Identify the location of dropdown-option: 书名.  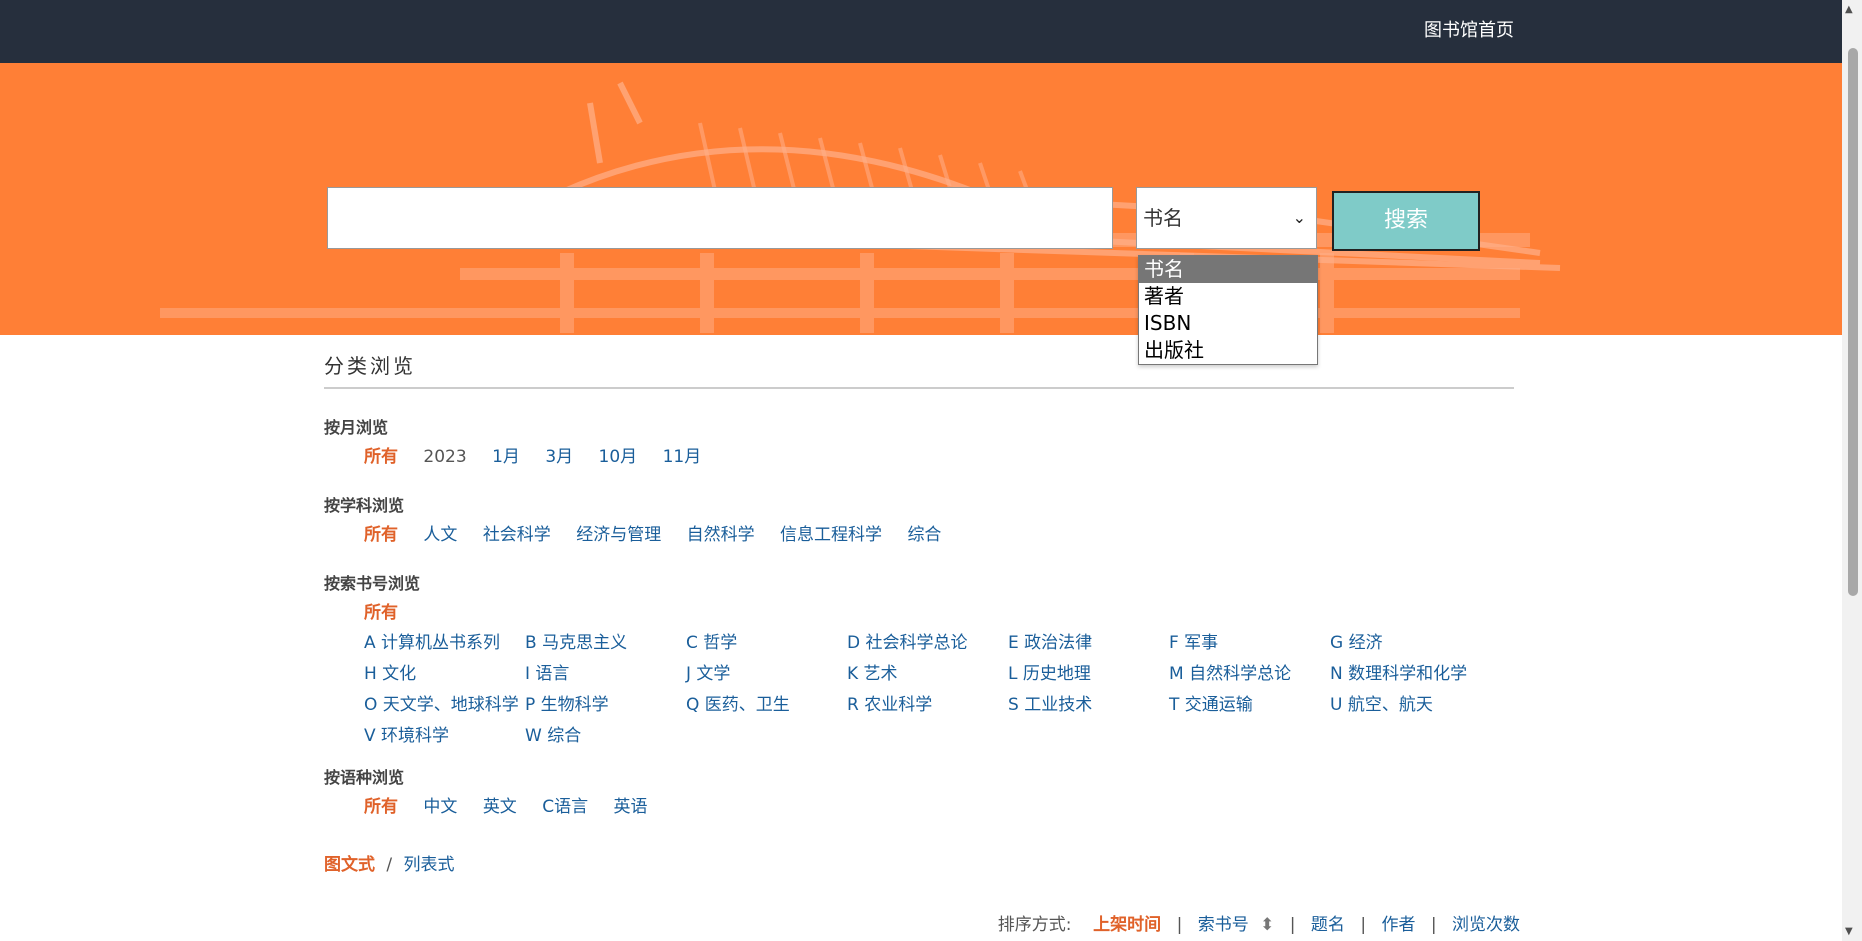
(1228, 269).